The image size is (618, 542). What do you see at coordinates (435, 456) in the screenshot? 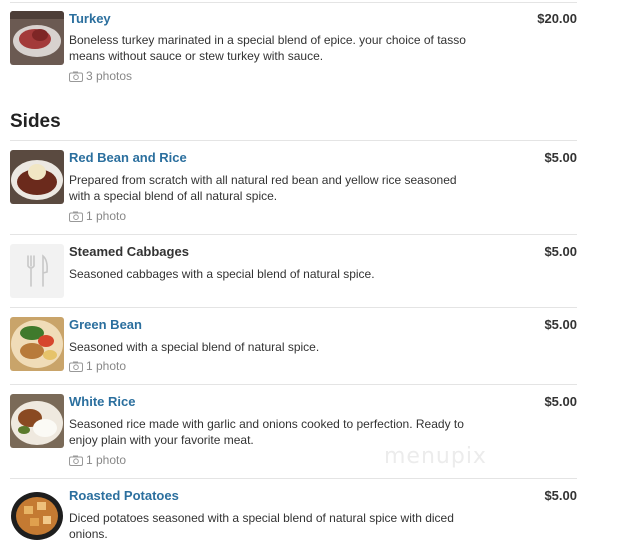
I see `watermark: menupix` at bounding box center [435, 456].